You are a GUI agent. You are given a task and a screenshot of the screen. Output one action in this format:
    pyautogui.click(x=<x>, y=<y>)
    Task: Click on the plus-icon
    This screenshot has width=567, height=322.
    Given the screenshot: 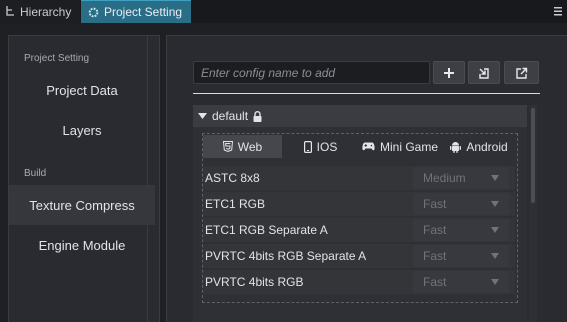 What is the action you would take?
    pyautogui.click(x=449, y=72)
    